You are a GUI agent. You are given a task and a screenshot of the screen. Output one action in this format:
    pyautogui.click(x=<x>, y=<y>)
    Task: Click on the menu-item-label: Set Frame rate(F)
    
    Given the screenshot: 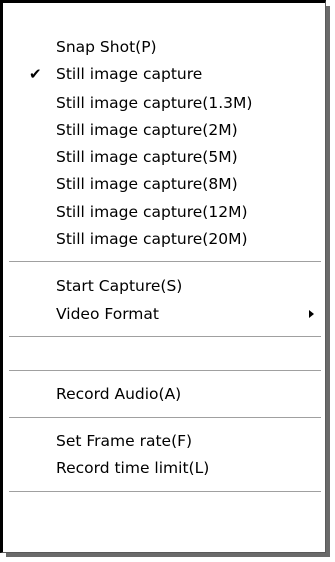 What is the action you would take?
    pyautogui.click(x=124, y=441)
    